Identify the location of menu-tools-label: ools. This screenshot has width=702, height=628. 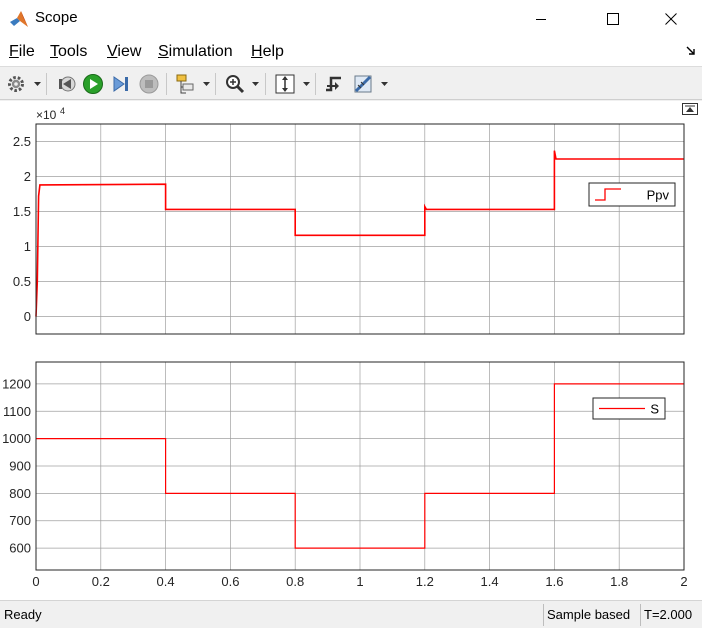
(73, 51).